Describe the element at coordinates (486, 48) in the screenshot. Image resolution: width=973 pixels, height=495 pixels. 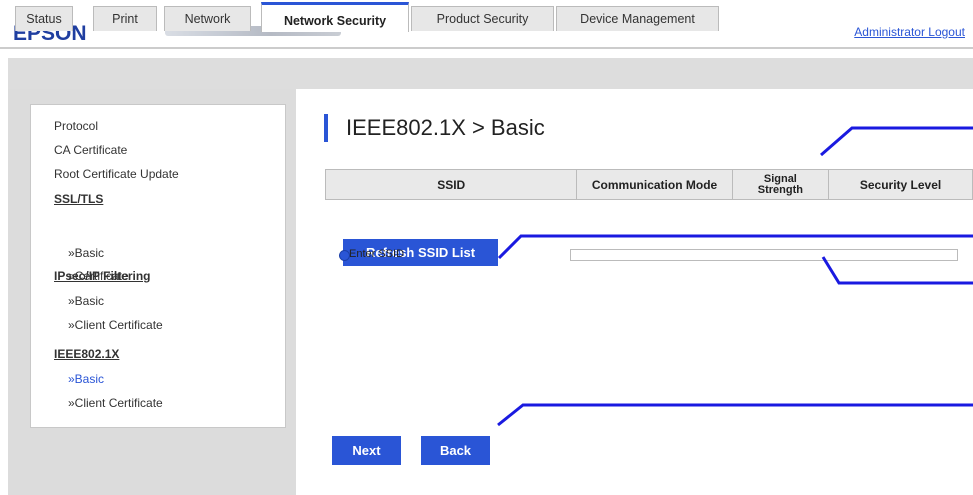
I see `header-divider` at that location.